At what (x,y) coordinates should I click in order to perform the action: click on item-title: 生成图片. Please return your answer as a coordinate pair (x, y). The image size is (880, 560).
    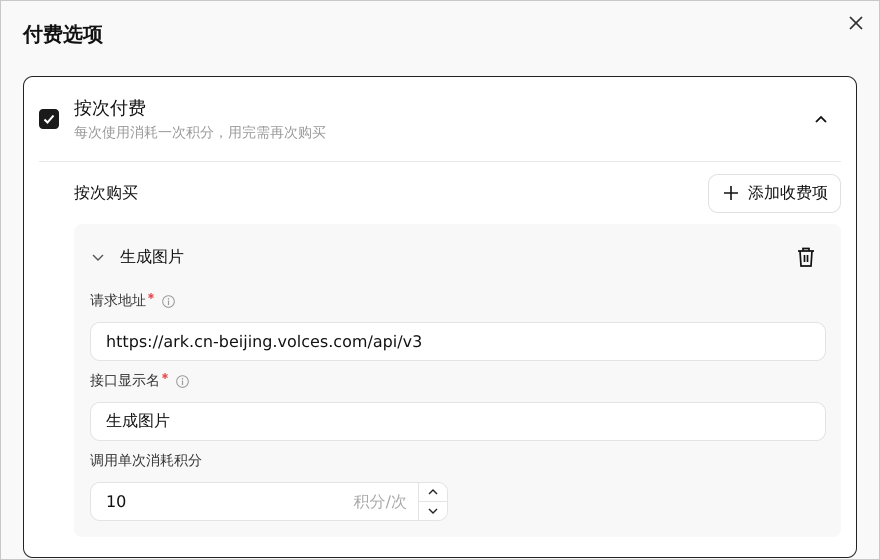
    Looking at the image, I should click on (152, 257).